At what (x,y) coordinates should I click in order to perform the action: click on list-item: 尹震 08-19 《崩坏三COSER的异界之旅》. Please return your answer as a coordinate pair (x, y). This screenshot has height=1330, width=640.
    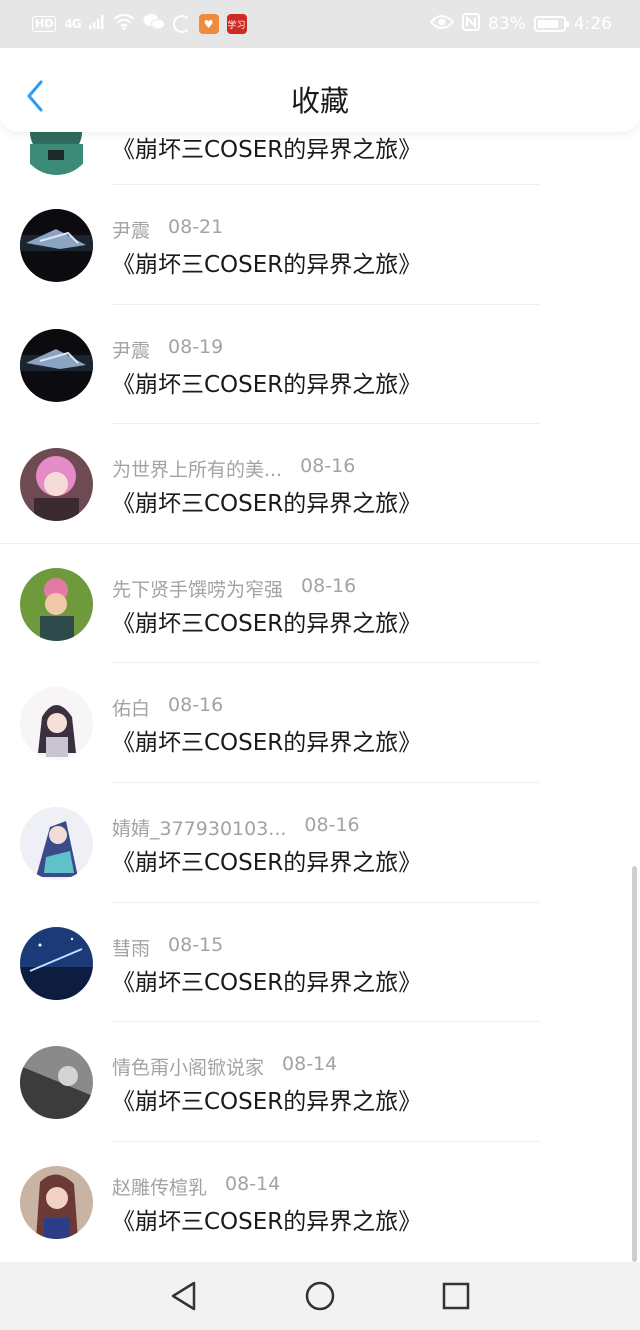
    Looking at the image, I should click on (320, 365).